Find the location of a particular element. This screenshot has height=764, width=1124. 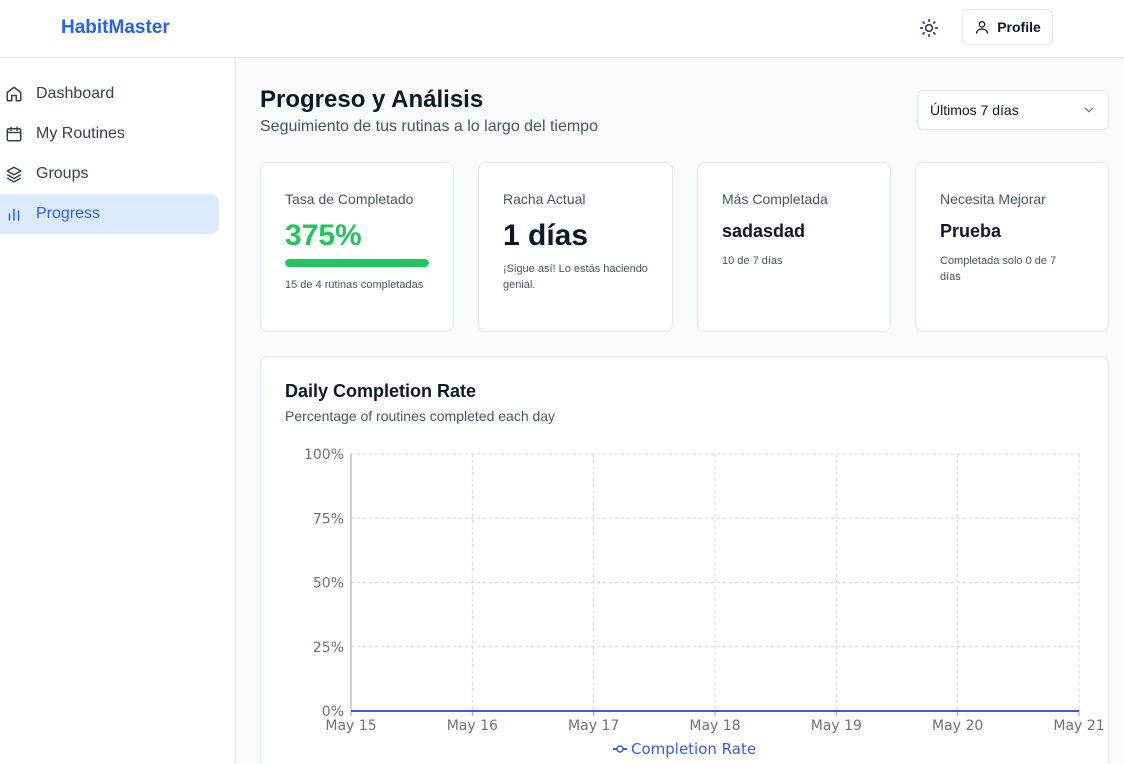

card-label: Más Completada is located at coordinates (775, 199).